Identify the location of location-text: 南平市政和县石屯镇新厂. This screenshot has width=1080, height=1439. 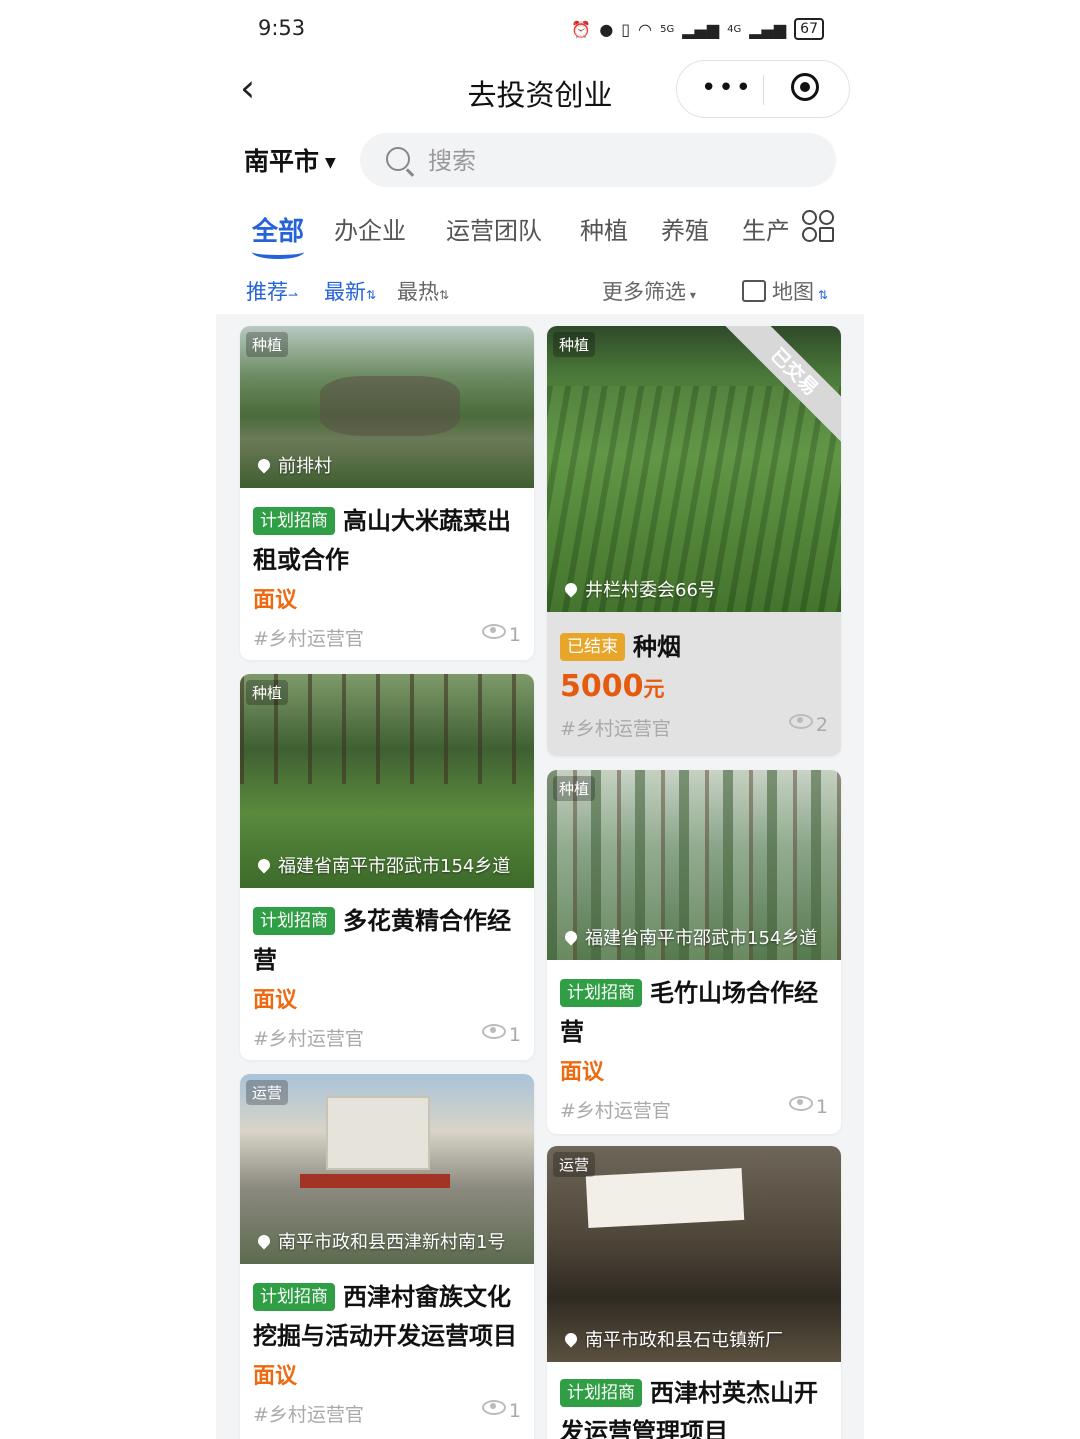
(684, 1340).